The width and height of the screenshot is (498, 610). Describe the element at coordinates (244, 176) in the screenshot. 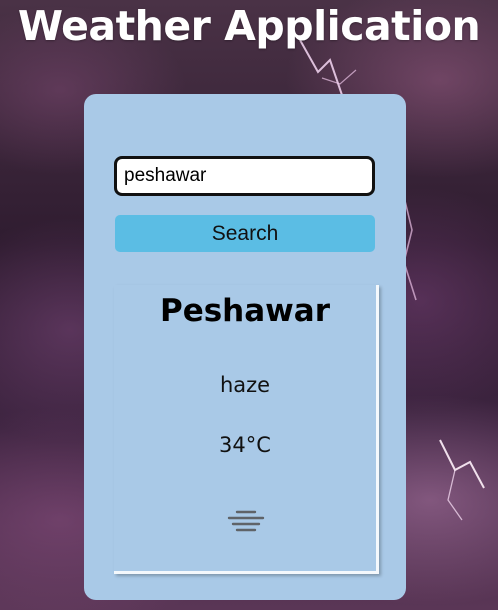

I see `city-search-input` at that location.